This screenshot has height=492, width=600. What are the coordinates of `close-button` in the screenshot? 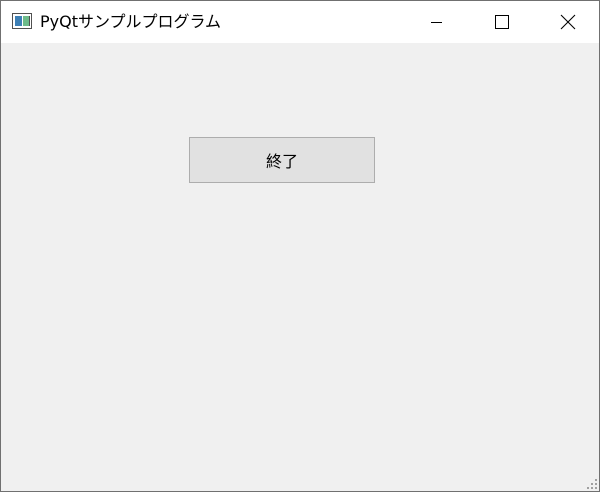 It's located at (567, 22).